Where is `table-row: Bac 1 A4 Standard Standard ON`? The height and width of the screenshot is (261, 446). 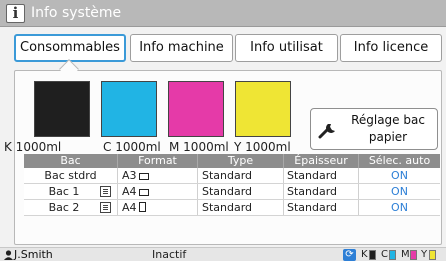
table-row: Bac 1 A4 Standard Standard ON is located at coordinates (232, 192).